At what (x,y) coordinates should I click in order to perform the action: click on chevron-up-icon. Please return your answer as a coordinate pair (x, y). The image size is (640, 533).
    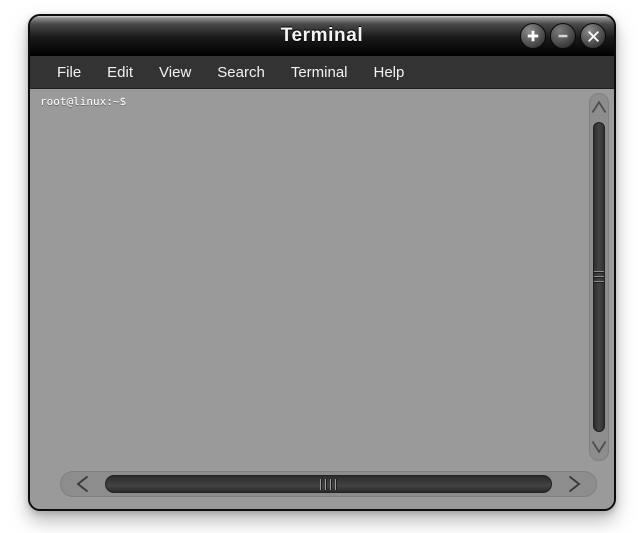
    Looking at the image, I should click on (599, 107).